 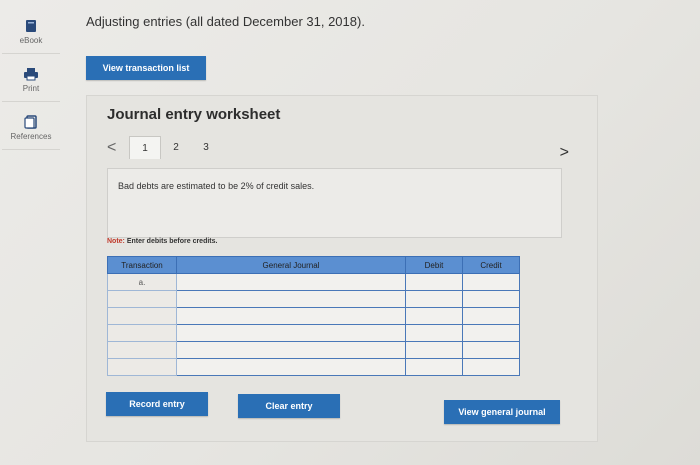 I want to click on tab-1: 1, so click(x=145, y=147).